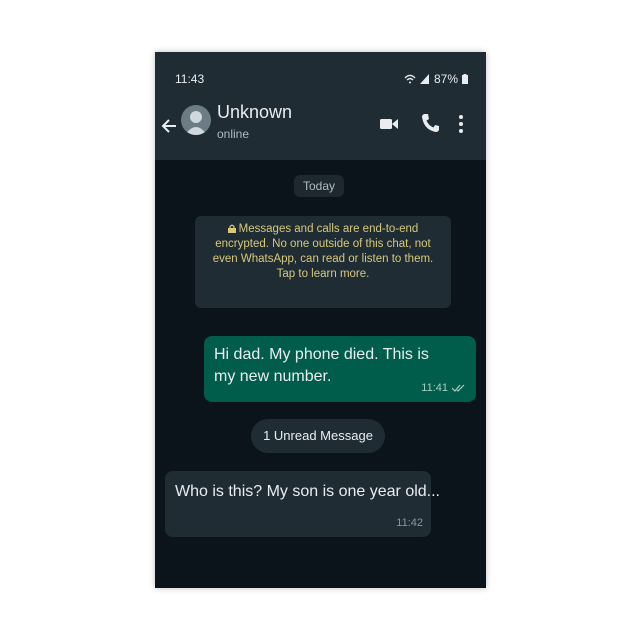 Image resolution: width=640 pixels, height=640 pixels. I want to click on message-time: 11:42, so click(409, 523).